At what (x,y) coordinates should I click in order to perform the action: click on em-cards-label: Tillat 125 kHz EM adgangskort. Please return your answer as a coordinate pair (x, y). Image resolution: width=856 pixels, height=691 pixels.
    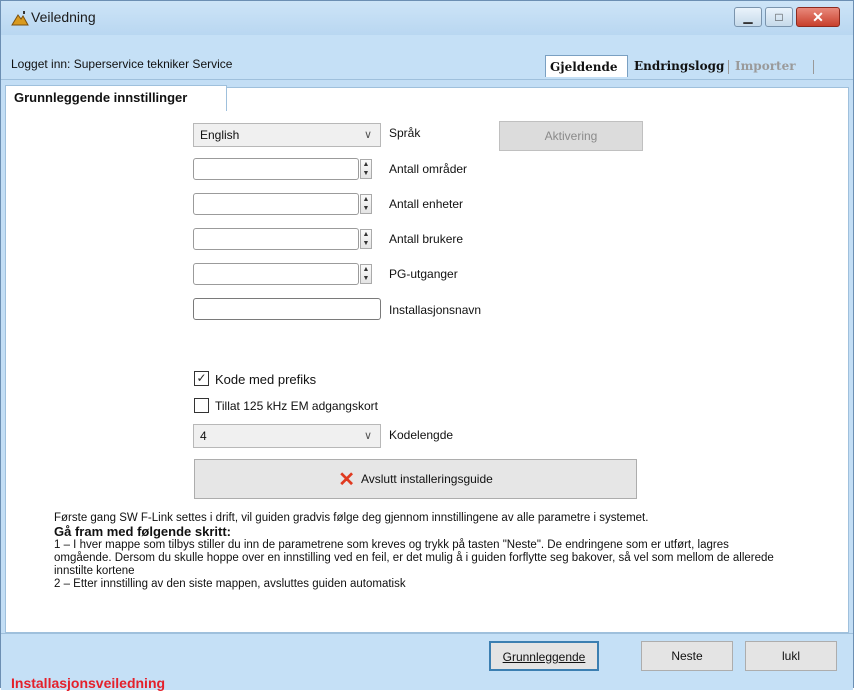
    Looking at the image, I should click on (296, 406).